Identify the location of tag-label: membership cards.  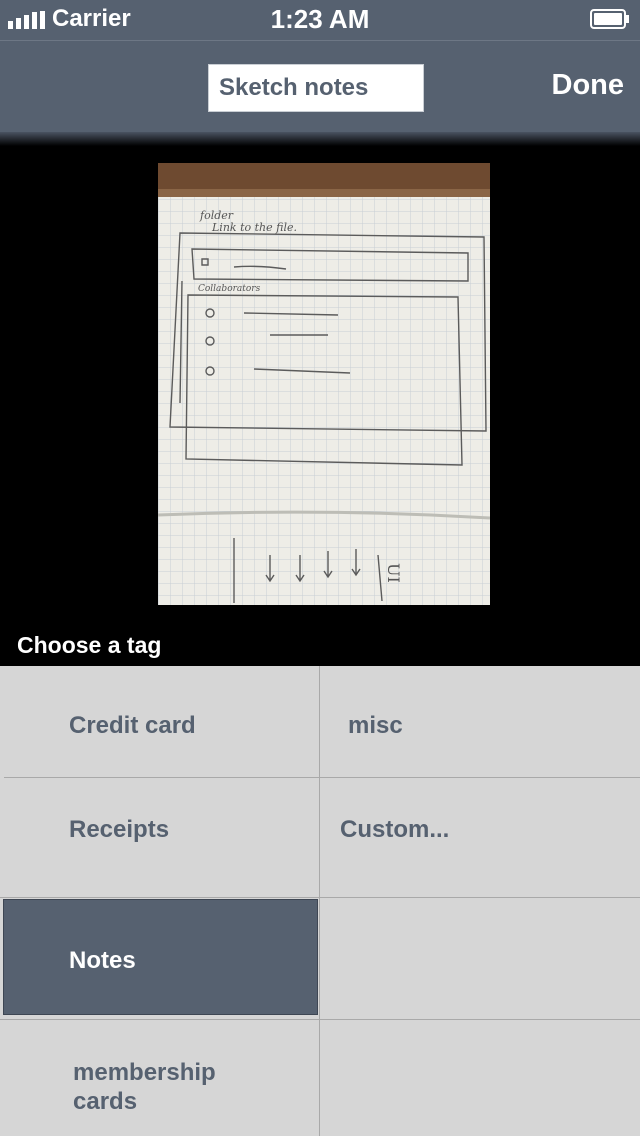
(144, 1087).